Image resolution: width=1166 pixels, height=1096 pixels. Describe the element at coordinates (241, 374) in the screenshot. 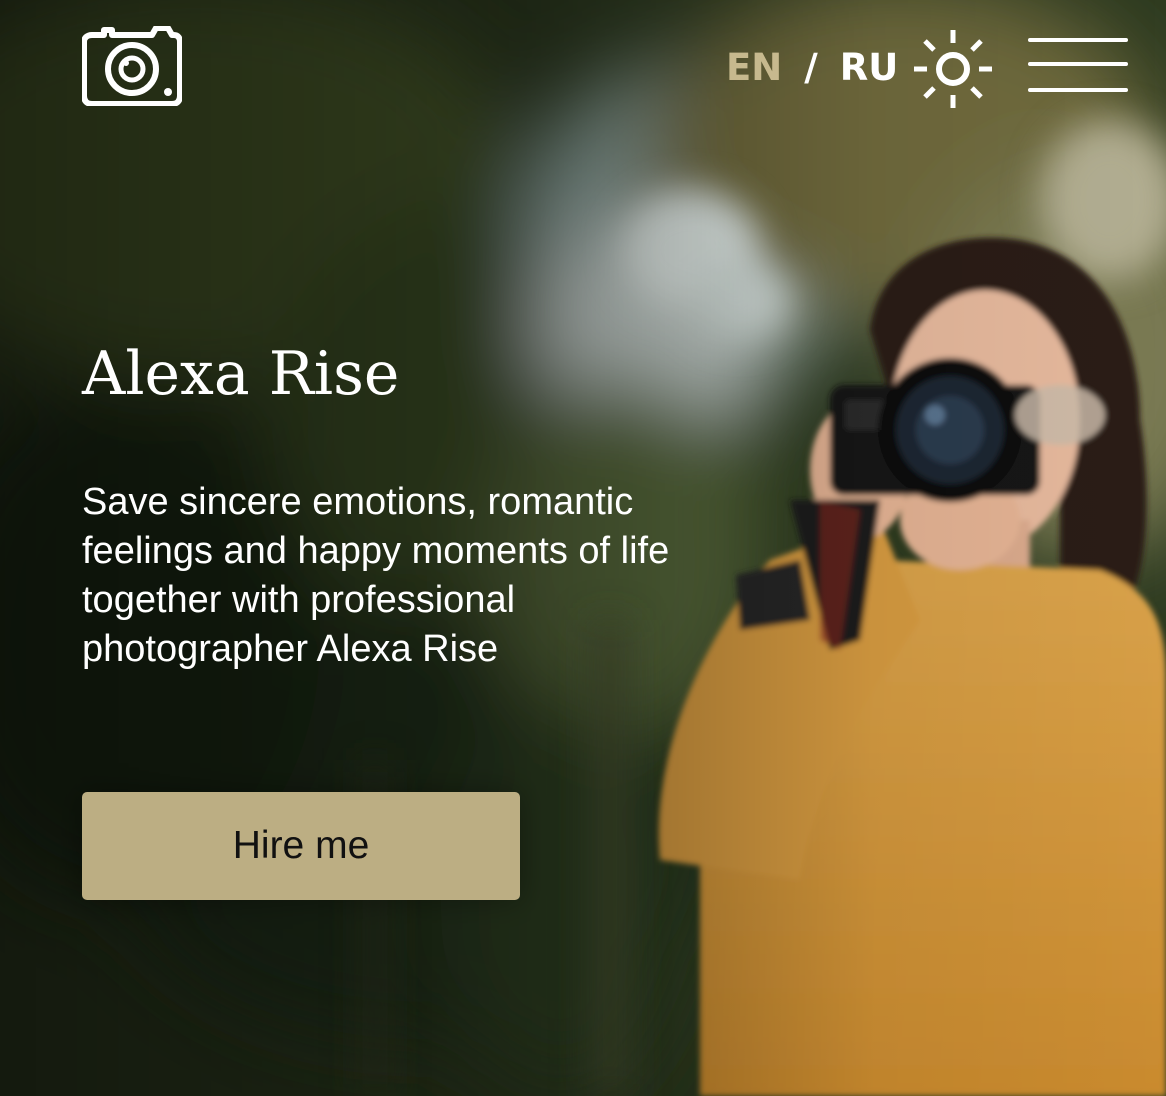

I see `hero-title: Alexa Rise` at that location.